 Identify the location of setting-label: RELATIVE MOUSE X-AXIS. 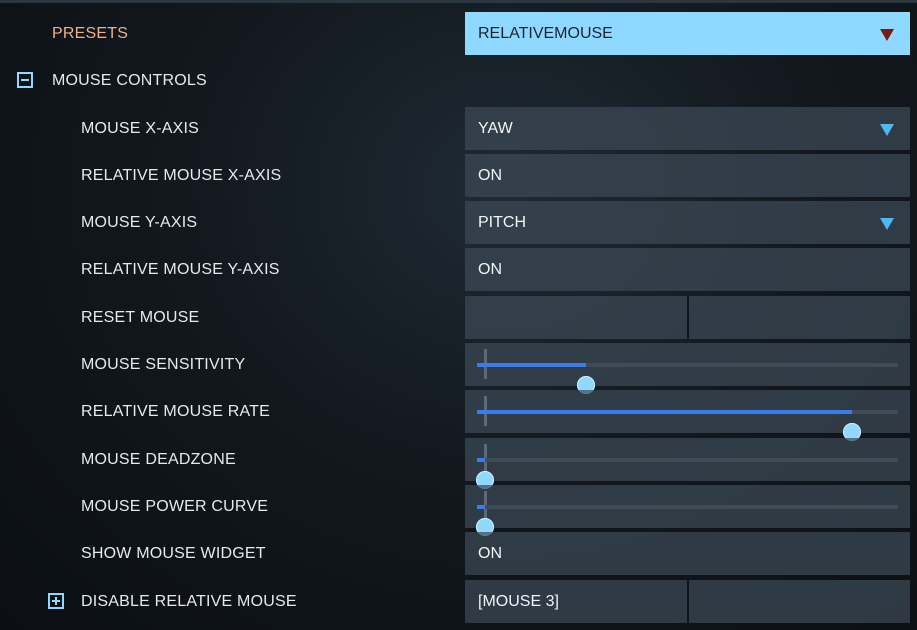
(181, 175).